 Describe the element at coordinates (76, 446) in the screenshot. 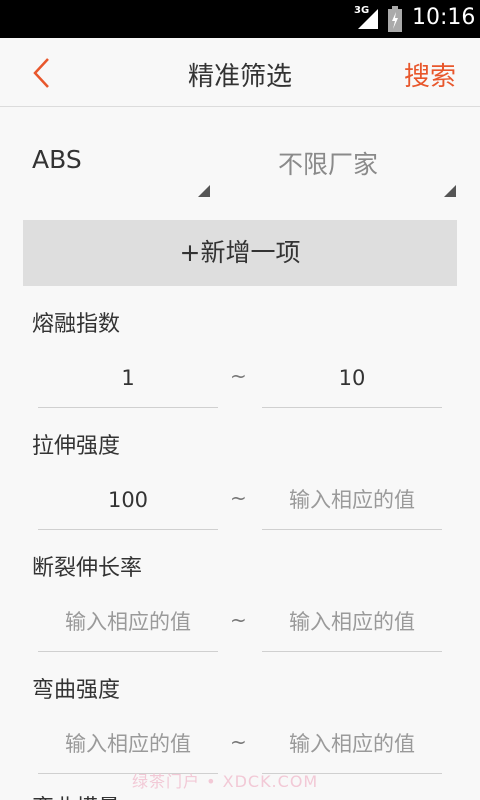

I see `section-label: 拉伸强度` at that location.